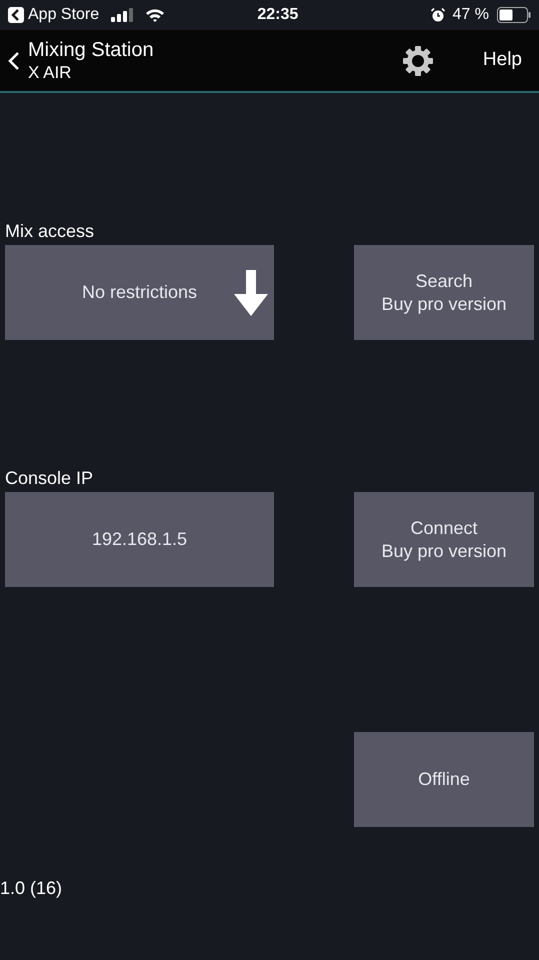 This screenshot has height=960, width=539. I want to click on app-title: Mixing Station, so click(91, 50).